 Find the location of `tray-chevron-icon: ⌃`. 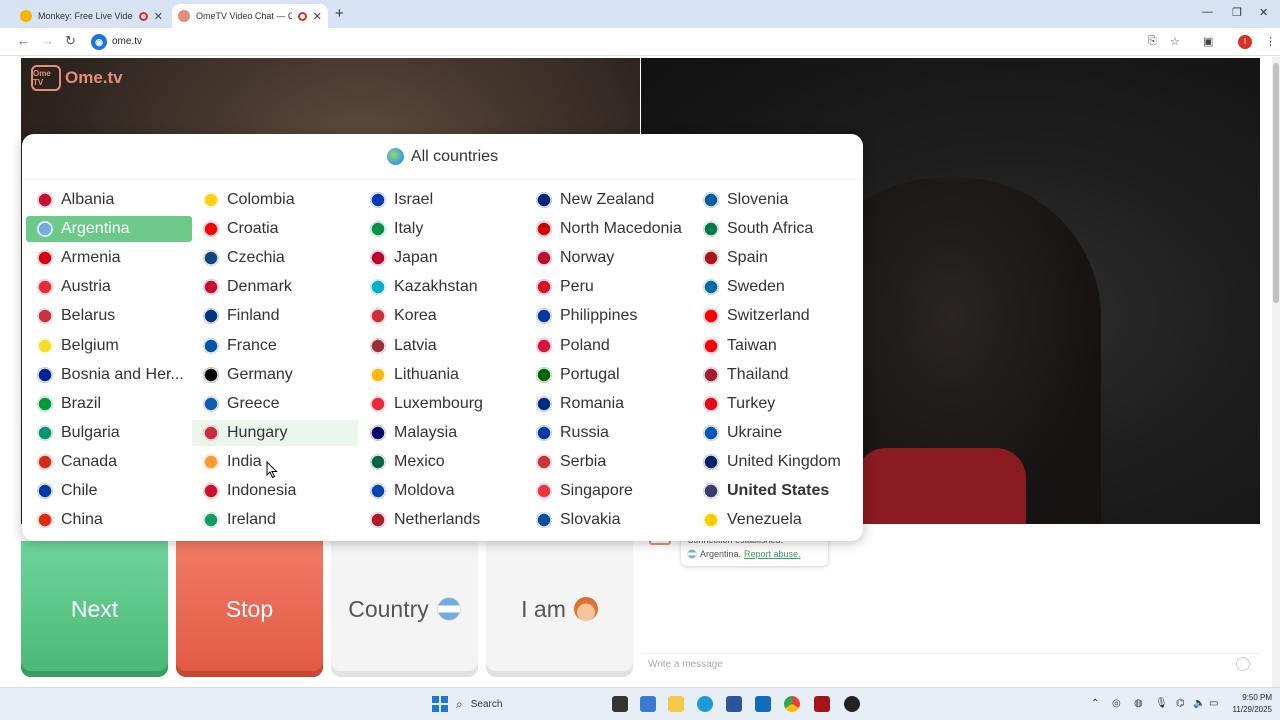

tray-chevron-icon: ⌃ is located at coordinates (1095, 703).